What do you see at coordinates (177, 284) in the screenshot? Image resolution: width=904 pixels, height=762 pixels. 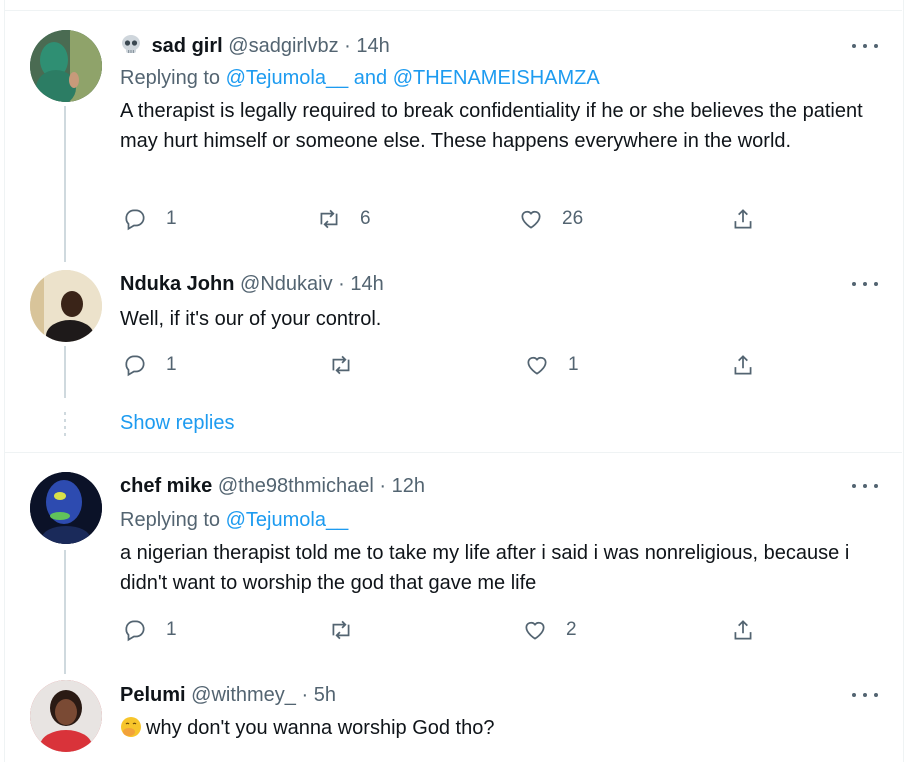 I see `display-name: Nduka John` at bounding box center [177, 284].